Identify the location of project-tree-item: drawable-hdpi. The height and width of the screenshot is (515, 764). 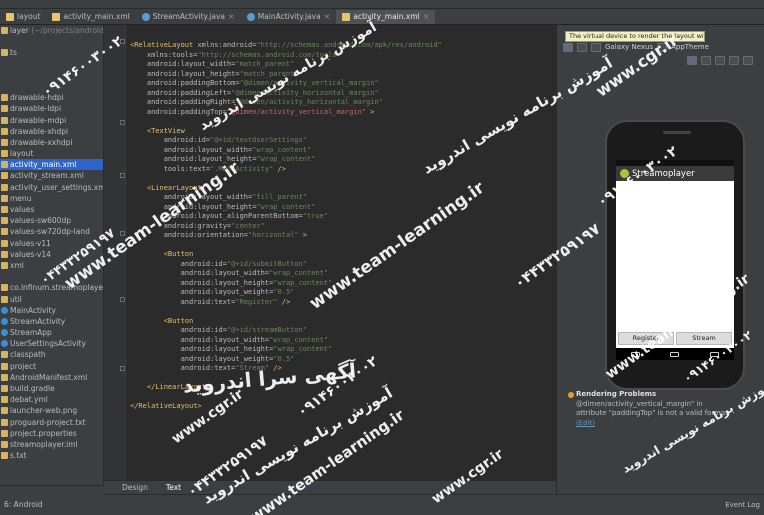
(51, 97).